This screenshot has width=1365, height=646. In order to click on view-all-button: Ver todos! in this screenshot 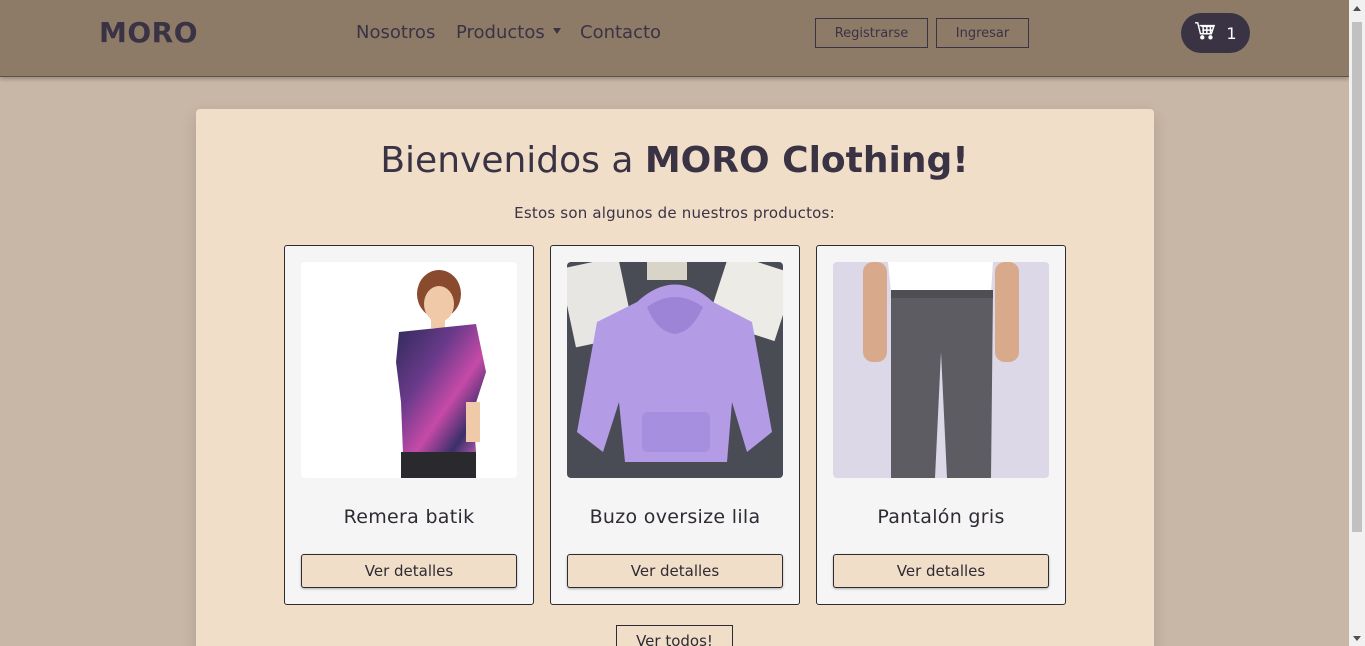, I will do `click(674, 635)`.